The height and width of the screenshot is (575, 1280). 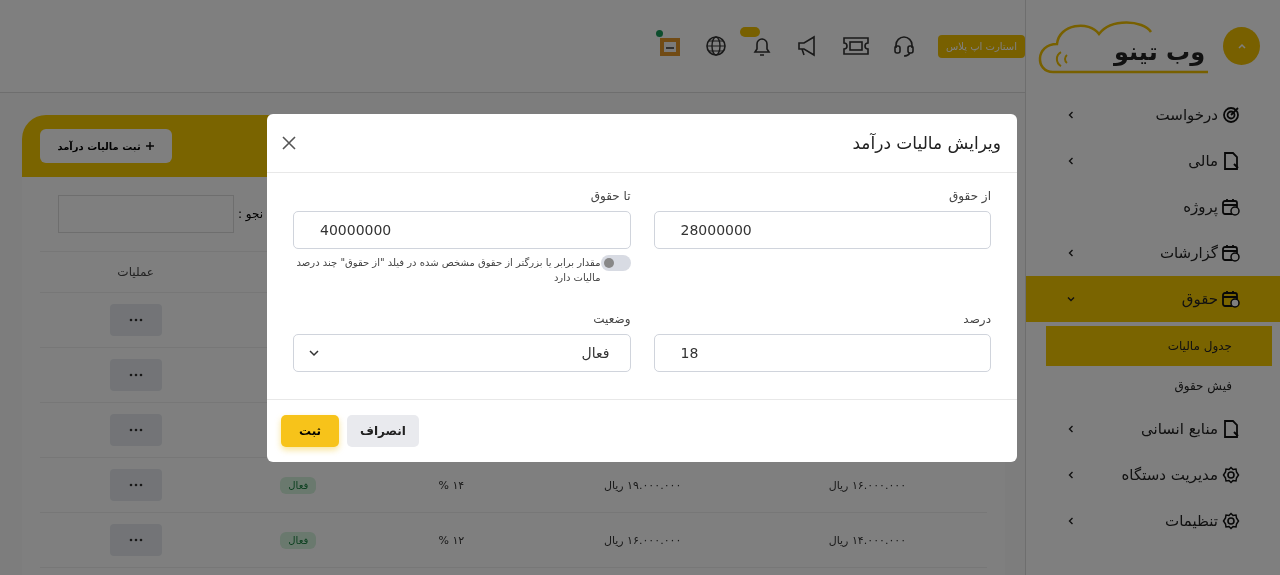 What do you see at coordinates (1231, 115) in the screenshot?
I see `target-icon` at bounding box center [1231, 115].